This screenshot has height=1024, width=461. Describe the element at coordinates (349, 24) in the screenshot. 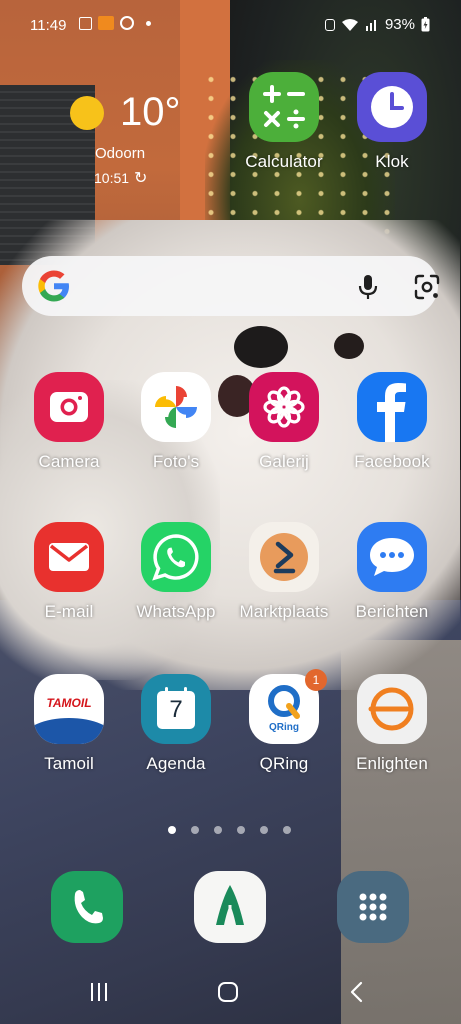

I see `wifi-icon` at that location.